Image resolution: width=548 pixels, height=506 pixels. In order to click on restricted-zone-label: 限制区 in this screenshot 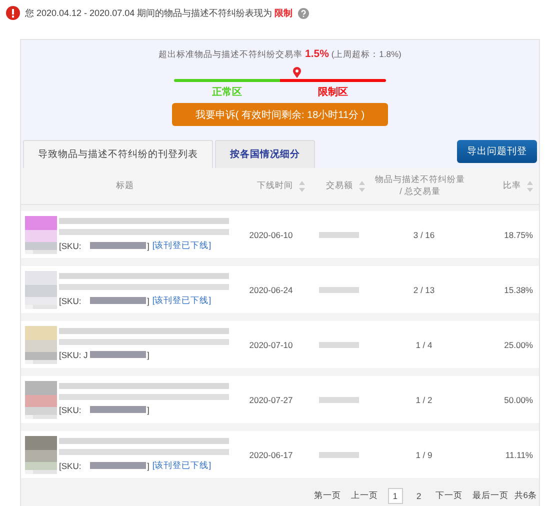, I will do `click(333, 92)`.